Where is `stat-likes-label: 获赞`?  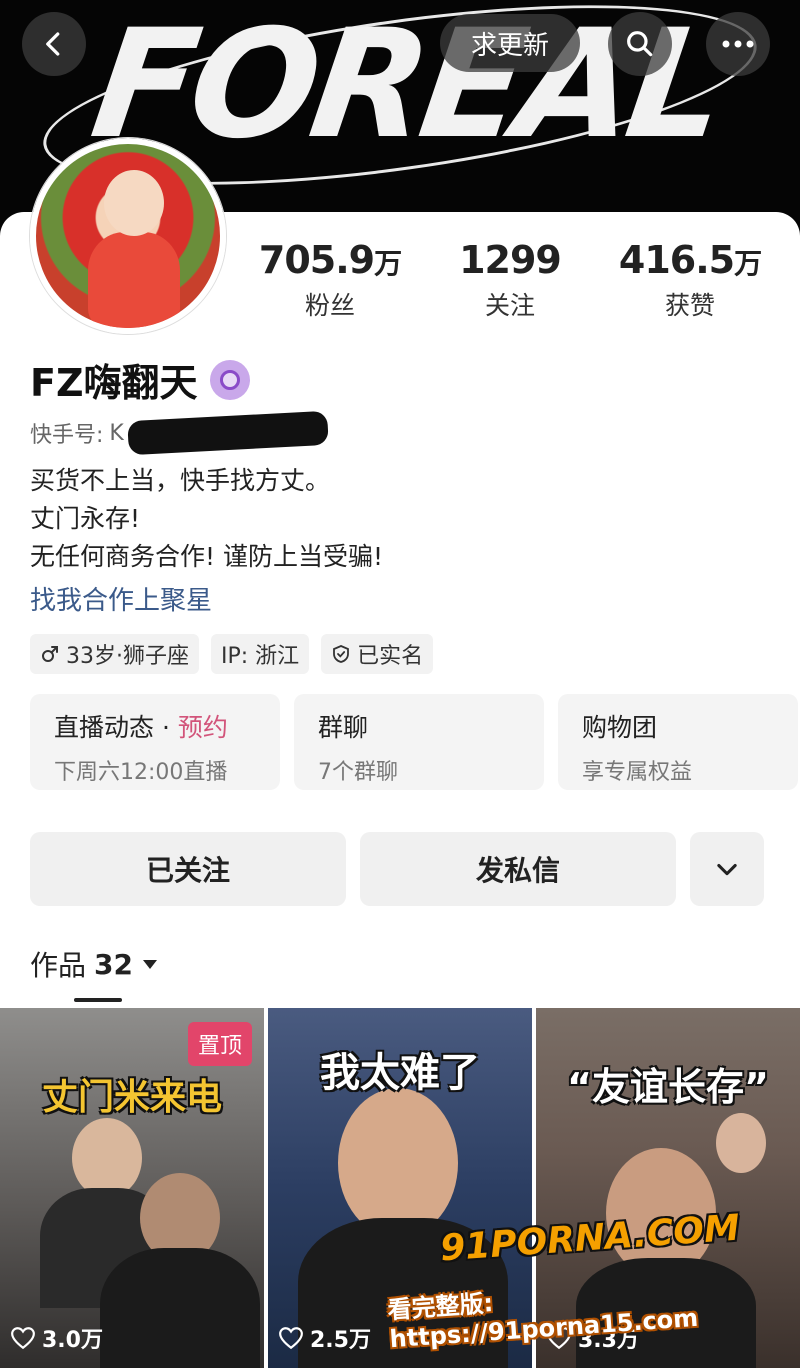 stat-likes-label: 获赞 is located at coordinates (689, 305).